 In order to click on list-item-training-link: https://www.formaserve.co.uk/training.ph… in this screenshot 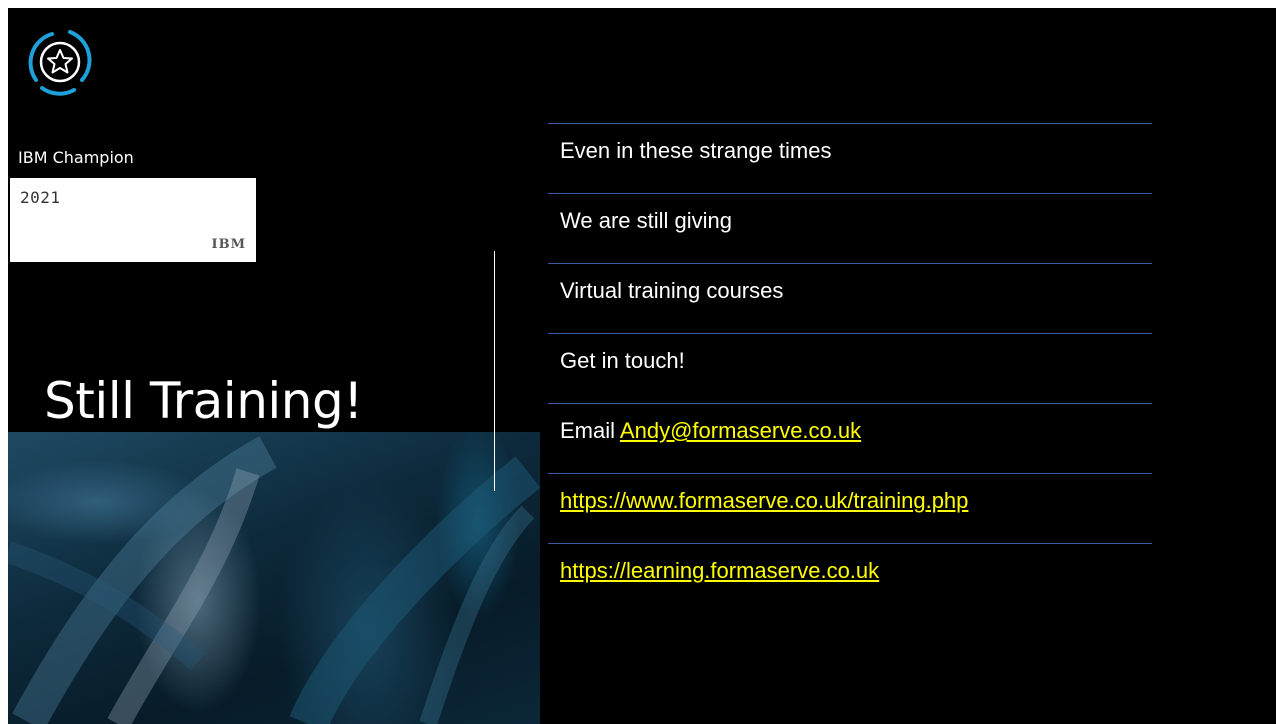, I will do `click(850, 508)`.